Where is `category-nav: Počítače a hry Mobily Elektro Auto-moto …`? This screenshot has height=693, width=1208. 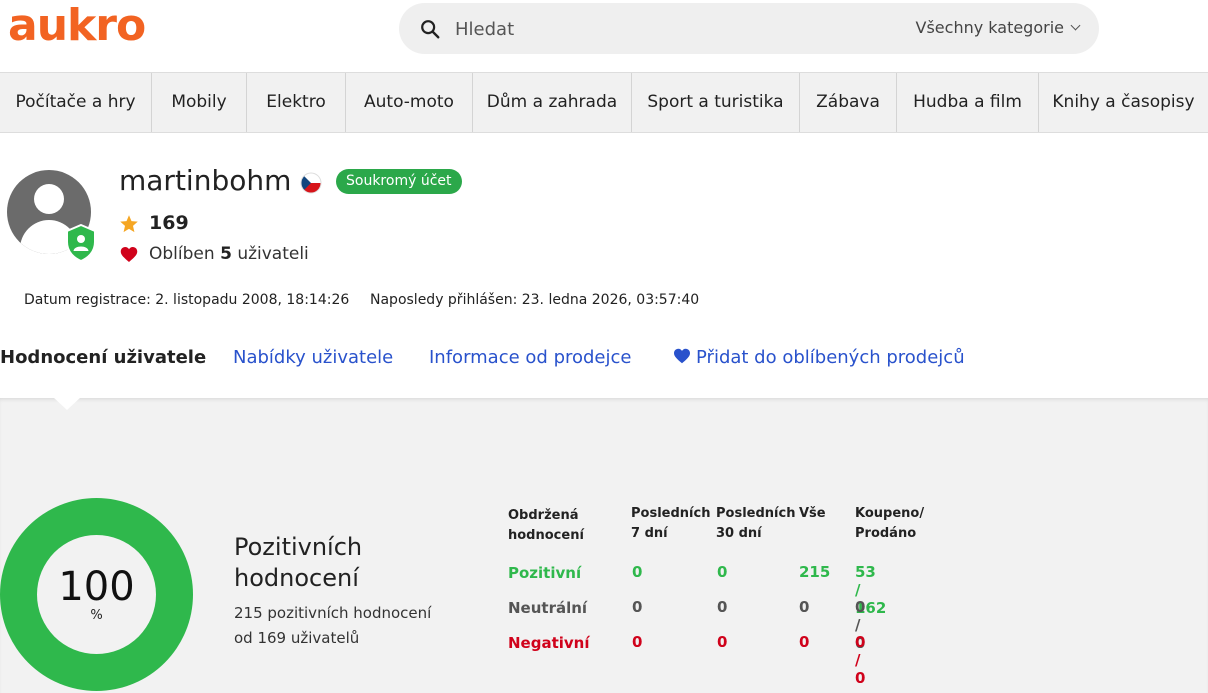
category-nav: Počítače a hry Mobily Elektro Auto-moto … is located at coordinates (604, 102).